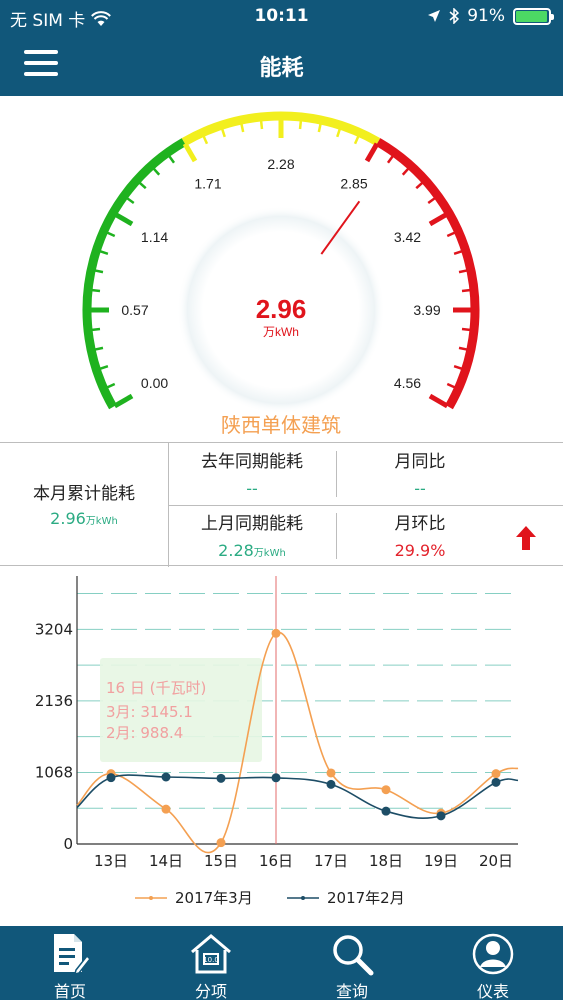 The image size is (563, 1002). What do you see at coordinates (221, 861) in the screenshot?
I see `chart-x-tick-label: 15日` at bounding box center [221, 861].